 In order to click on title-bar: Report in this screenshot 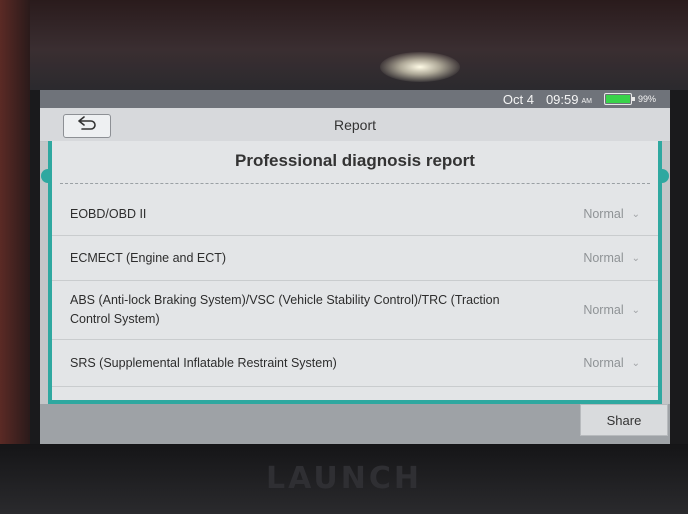, I will do `click(355, 125)`.